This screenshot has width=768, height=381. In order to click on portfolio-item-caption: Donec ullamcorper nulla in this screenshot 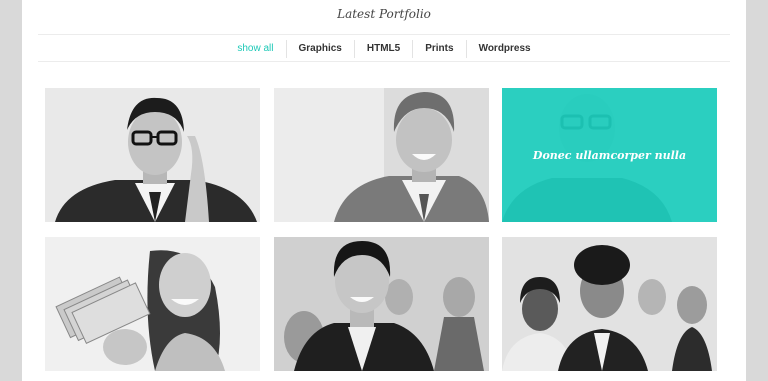, I will do `click(609, 155)`.